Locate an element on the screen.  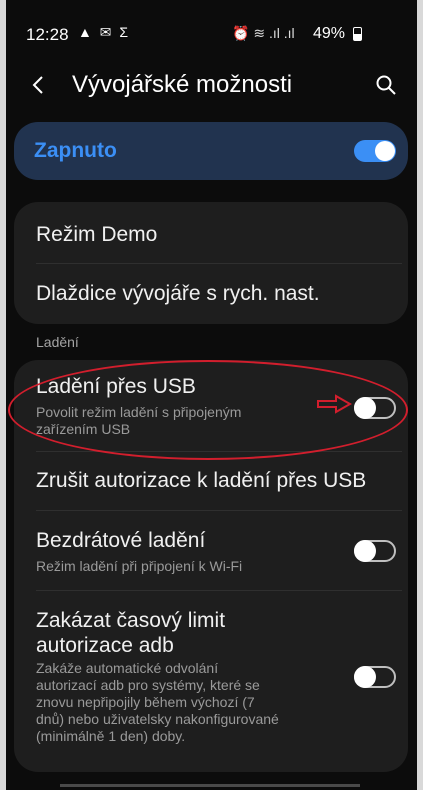
battery-percentage: 49% is located at coordinates (329, 33).